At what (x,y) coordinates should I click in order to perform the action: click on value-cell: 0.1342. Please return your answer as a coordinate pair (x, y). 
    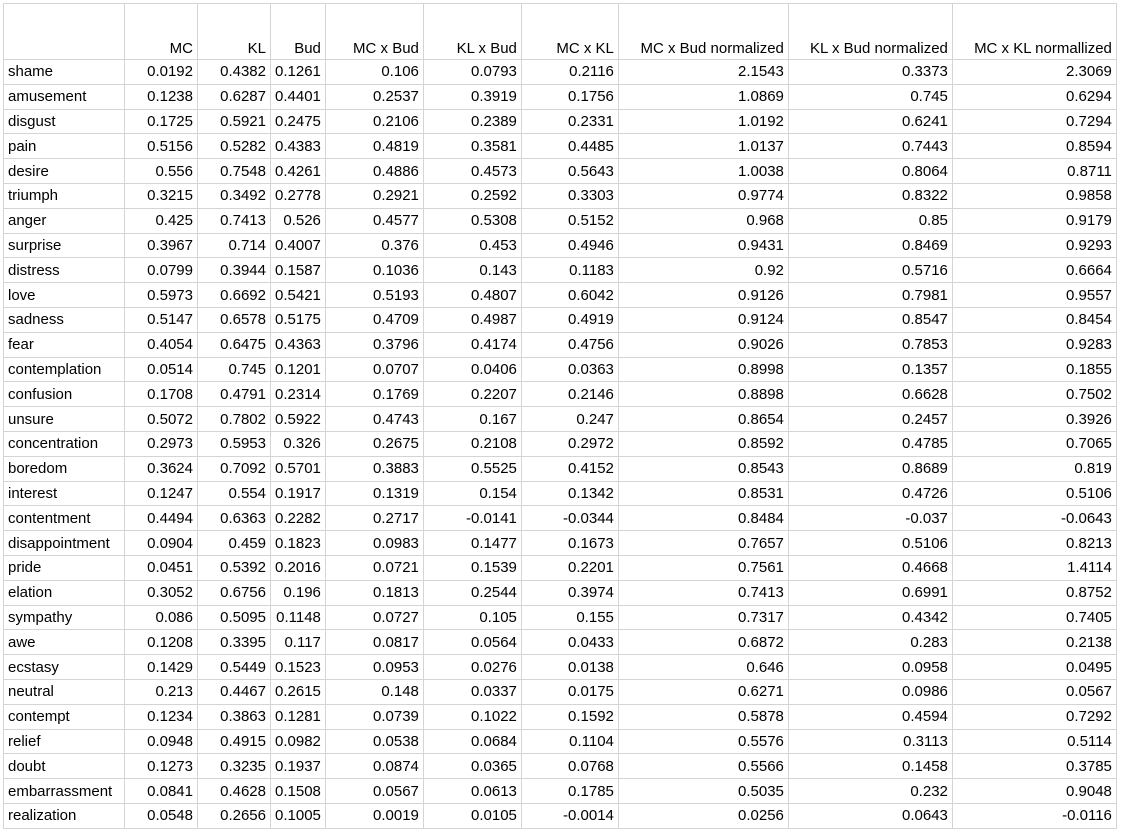
    Looking at the image, I should click on (569, 493).